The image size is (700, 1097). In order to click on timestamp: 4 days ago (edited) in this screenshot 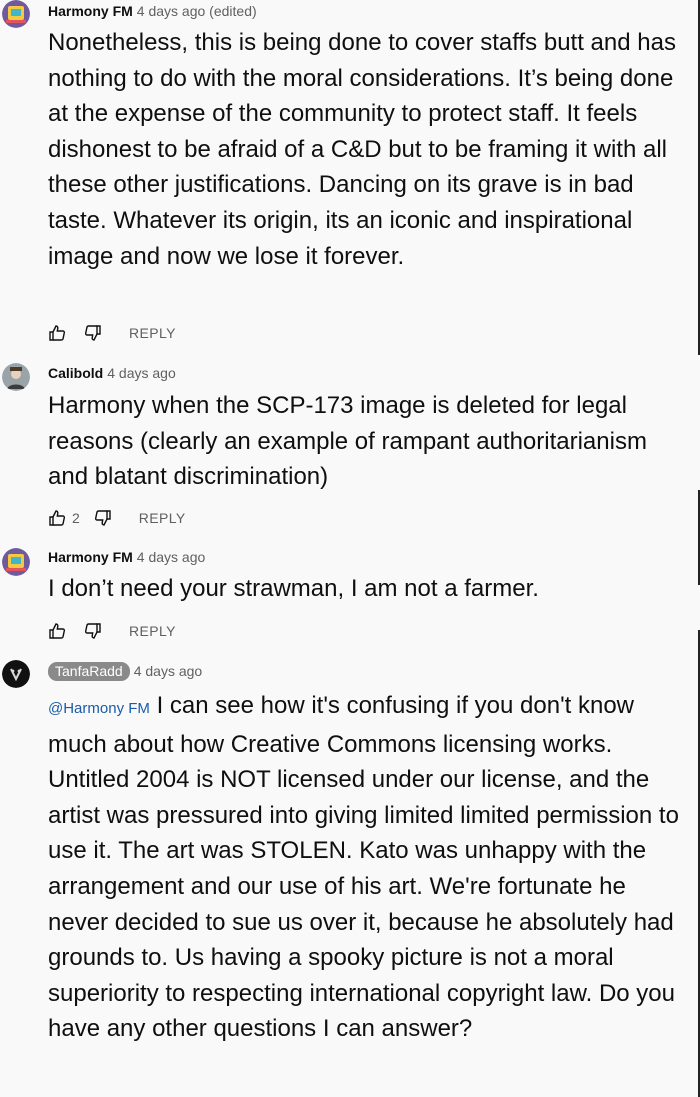, I will do `click(197, 11)`.